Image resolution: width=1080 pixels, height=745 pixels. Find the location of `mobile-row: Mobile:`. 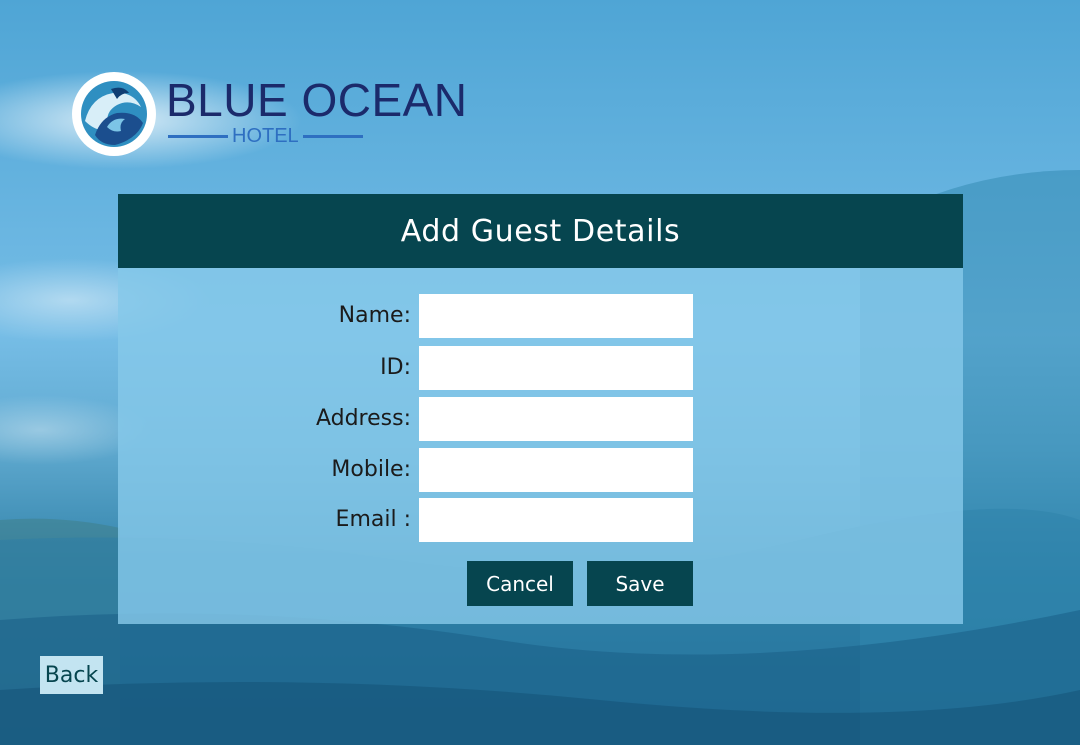

mobile-row: Mobile: is located at coordinates (540, 470).